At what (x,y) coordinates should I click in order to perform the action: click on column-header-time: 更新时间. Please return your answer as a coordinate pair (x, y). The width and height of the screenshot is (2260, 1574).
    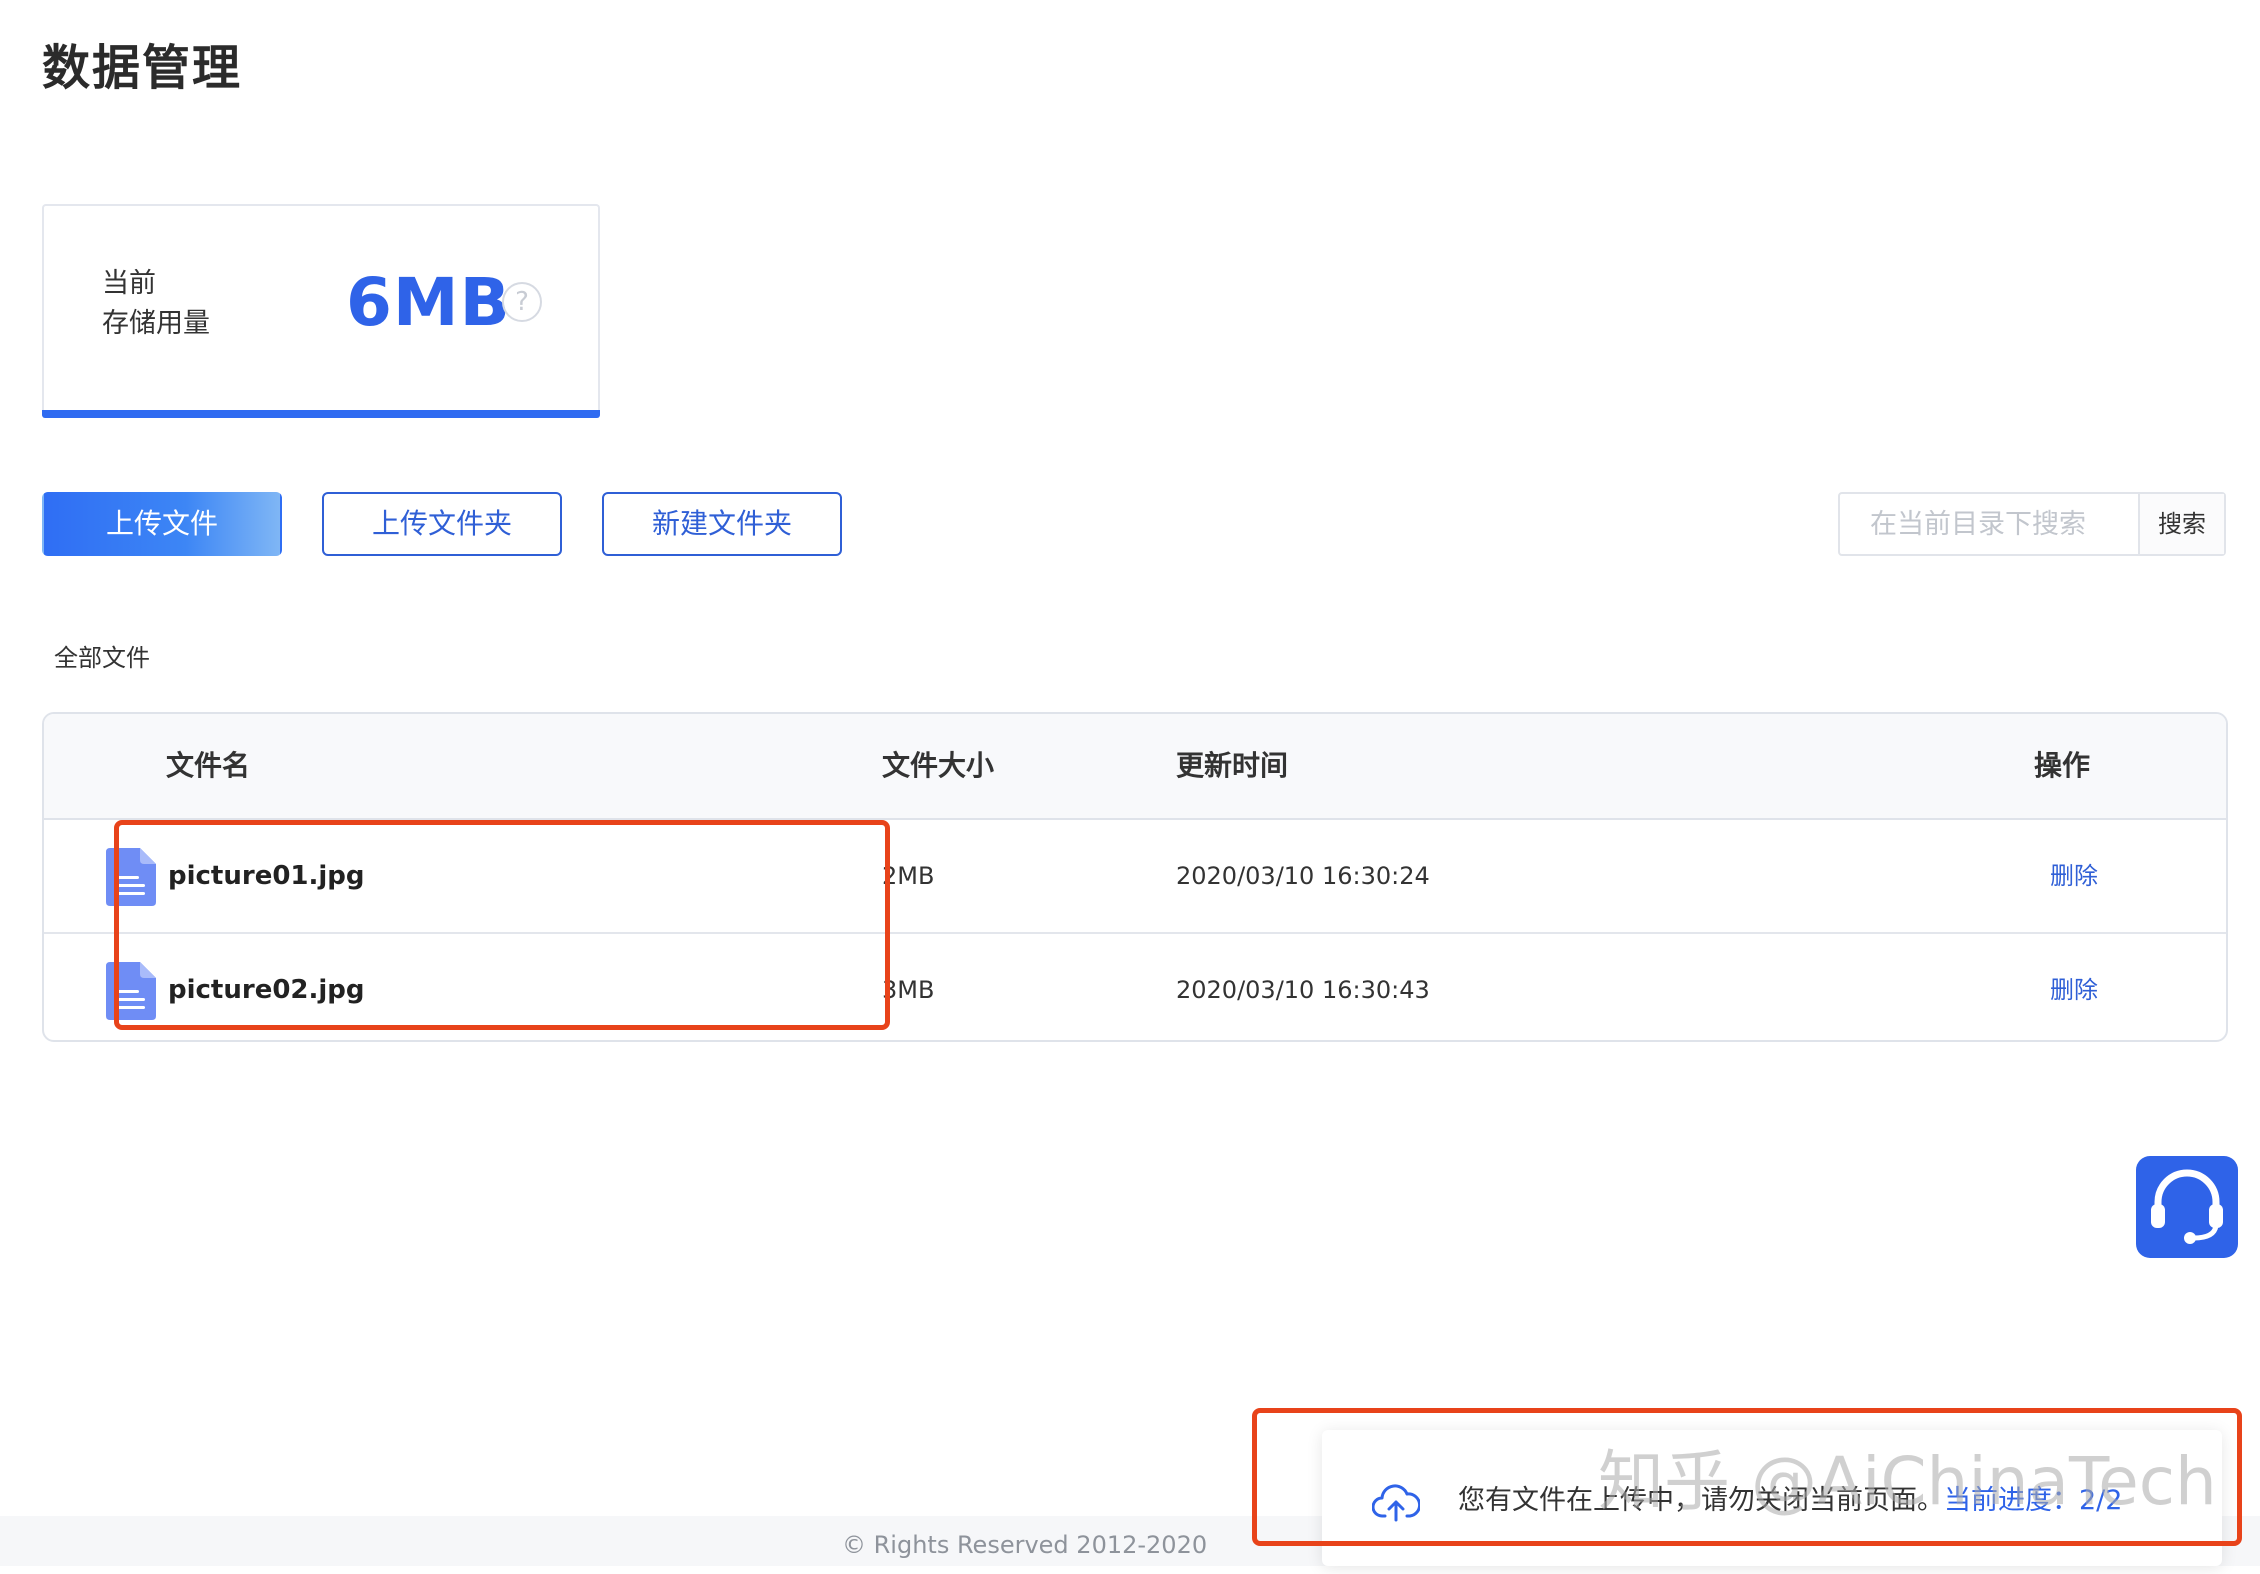
    Looking at the image, I should click on (1232, 765).